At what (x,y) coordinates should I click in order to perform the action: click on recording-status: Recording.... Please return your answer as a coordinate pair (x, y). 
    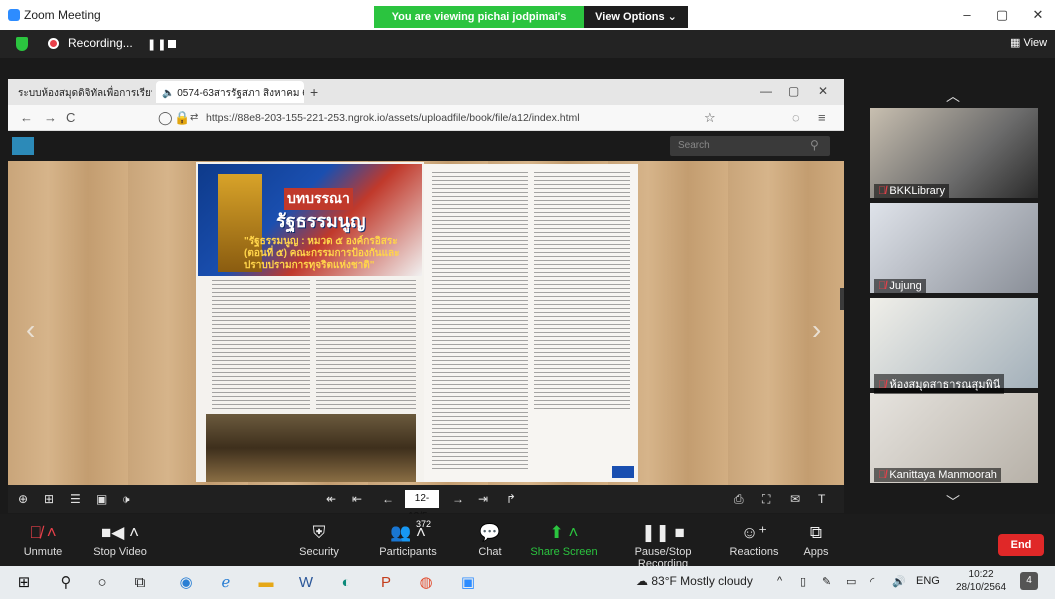
    Looking at the image, I should click on (100, 43).